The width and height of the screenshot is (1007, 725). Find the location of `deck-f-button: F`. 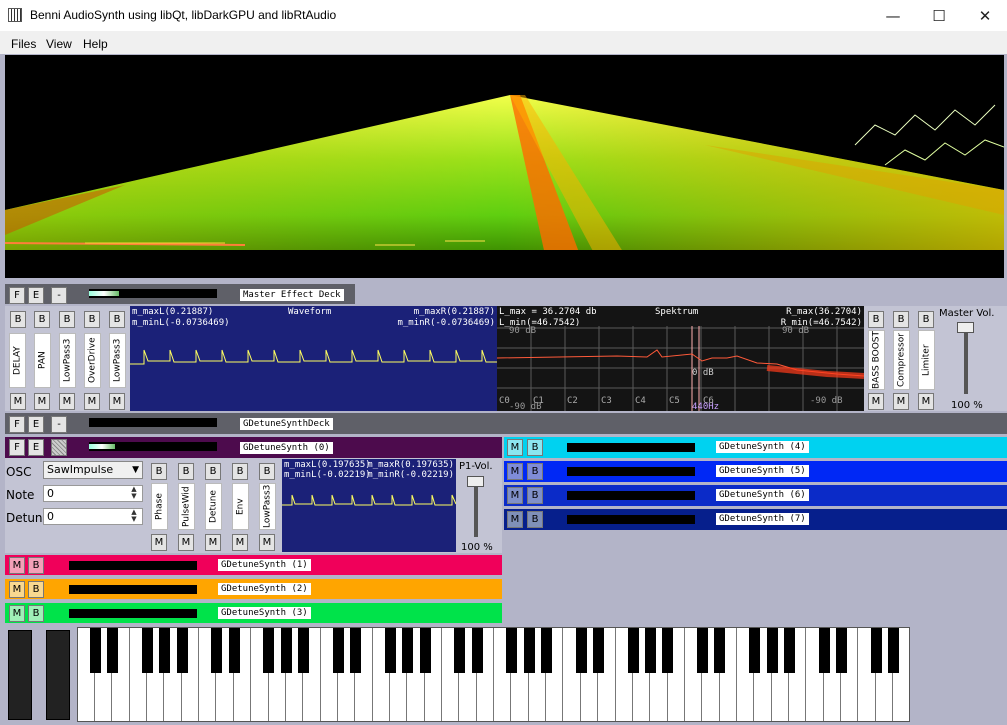

deck-f-button: F is located at coordinates (17, 424).